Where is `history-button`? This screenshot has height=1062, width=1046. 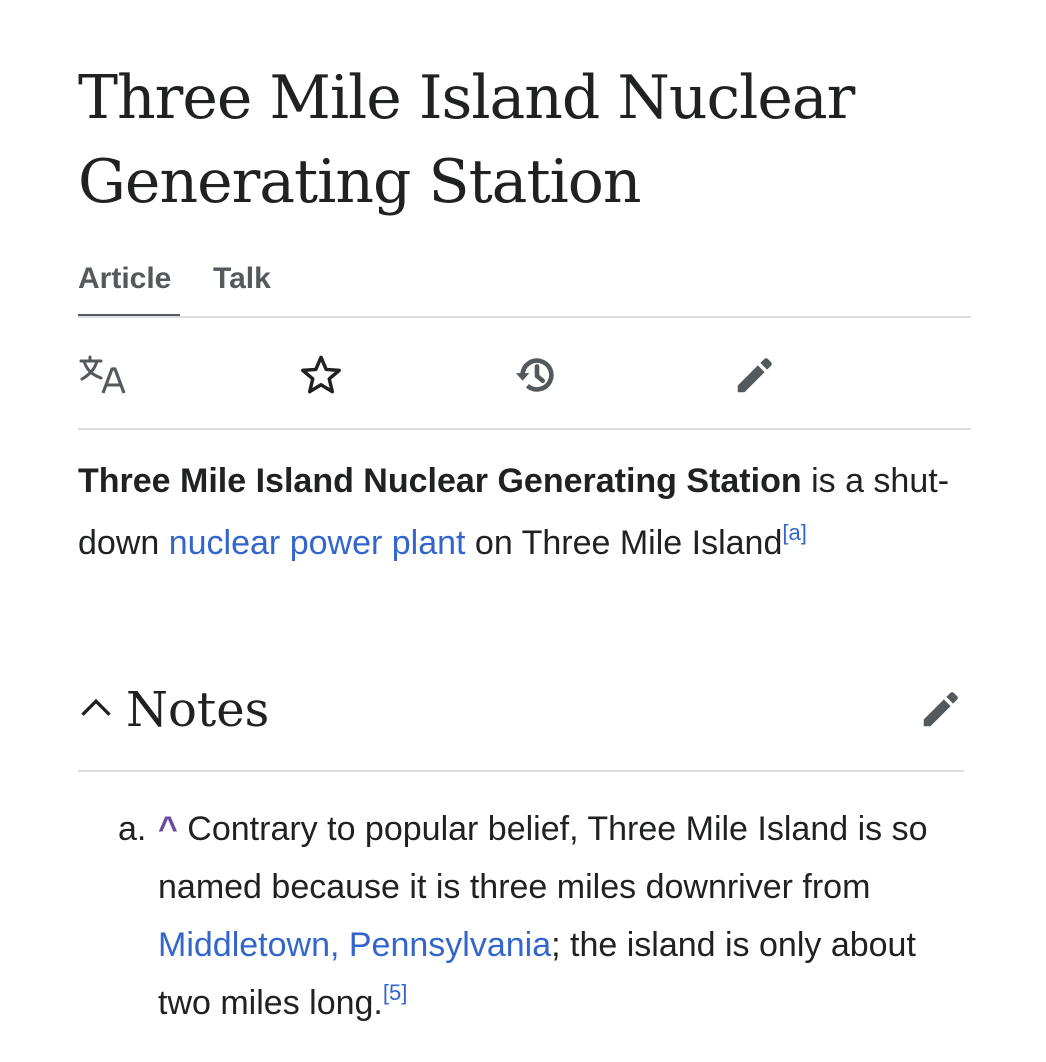
history-button is located at coordinates (537, 375).